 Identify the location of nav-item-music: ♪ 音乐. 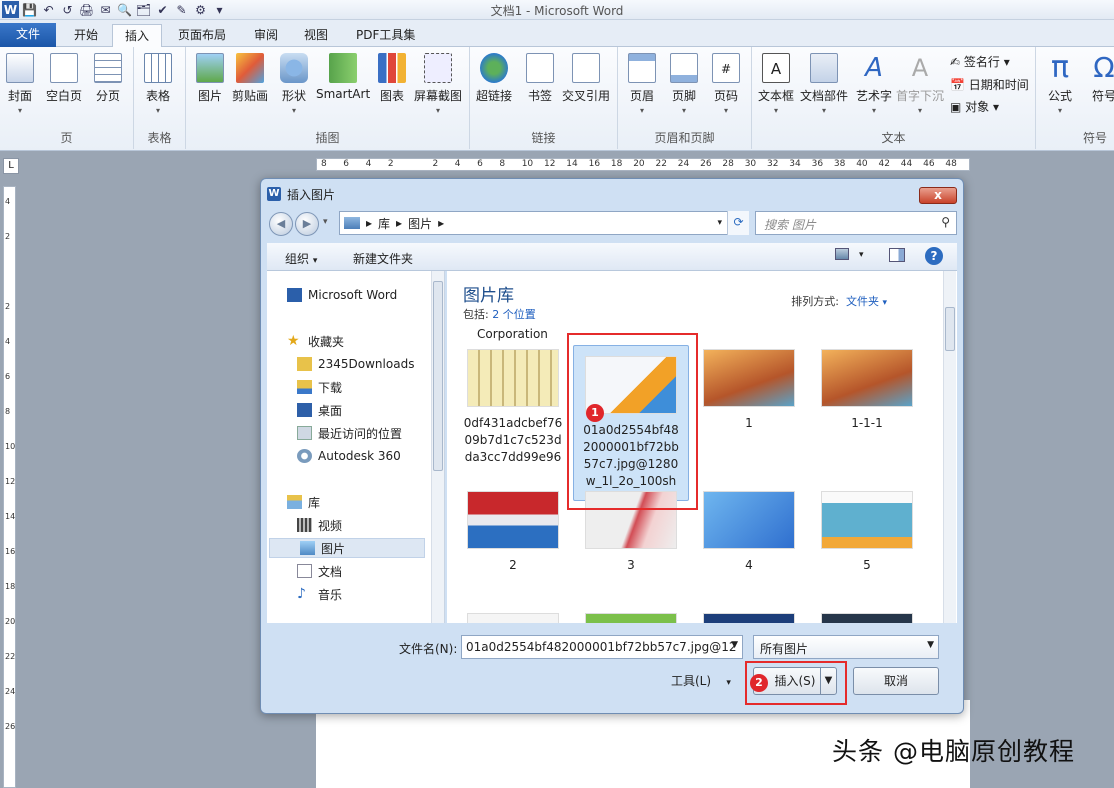
(319, 594).